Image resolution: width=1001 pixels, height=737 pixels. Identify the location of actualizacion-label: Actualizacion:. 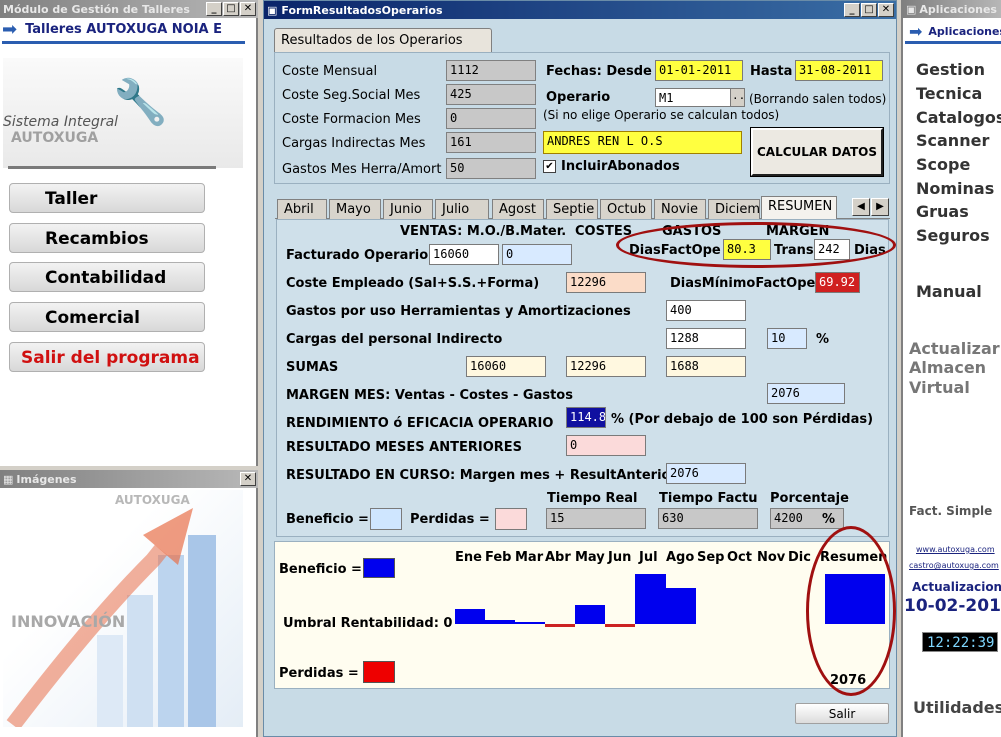
(956, 587).